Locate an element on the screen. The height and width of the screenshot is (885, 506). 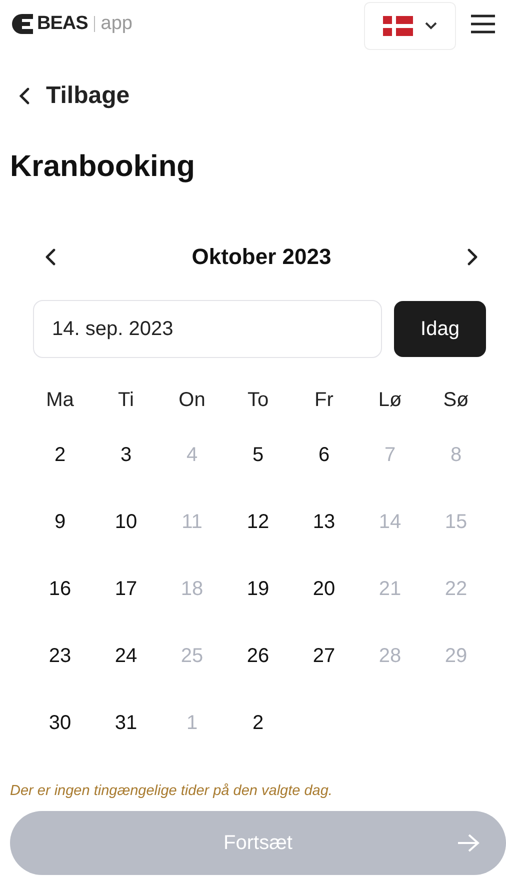
calendar-day: 9 is located at coordinates (60, 522).